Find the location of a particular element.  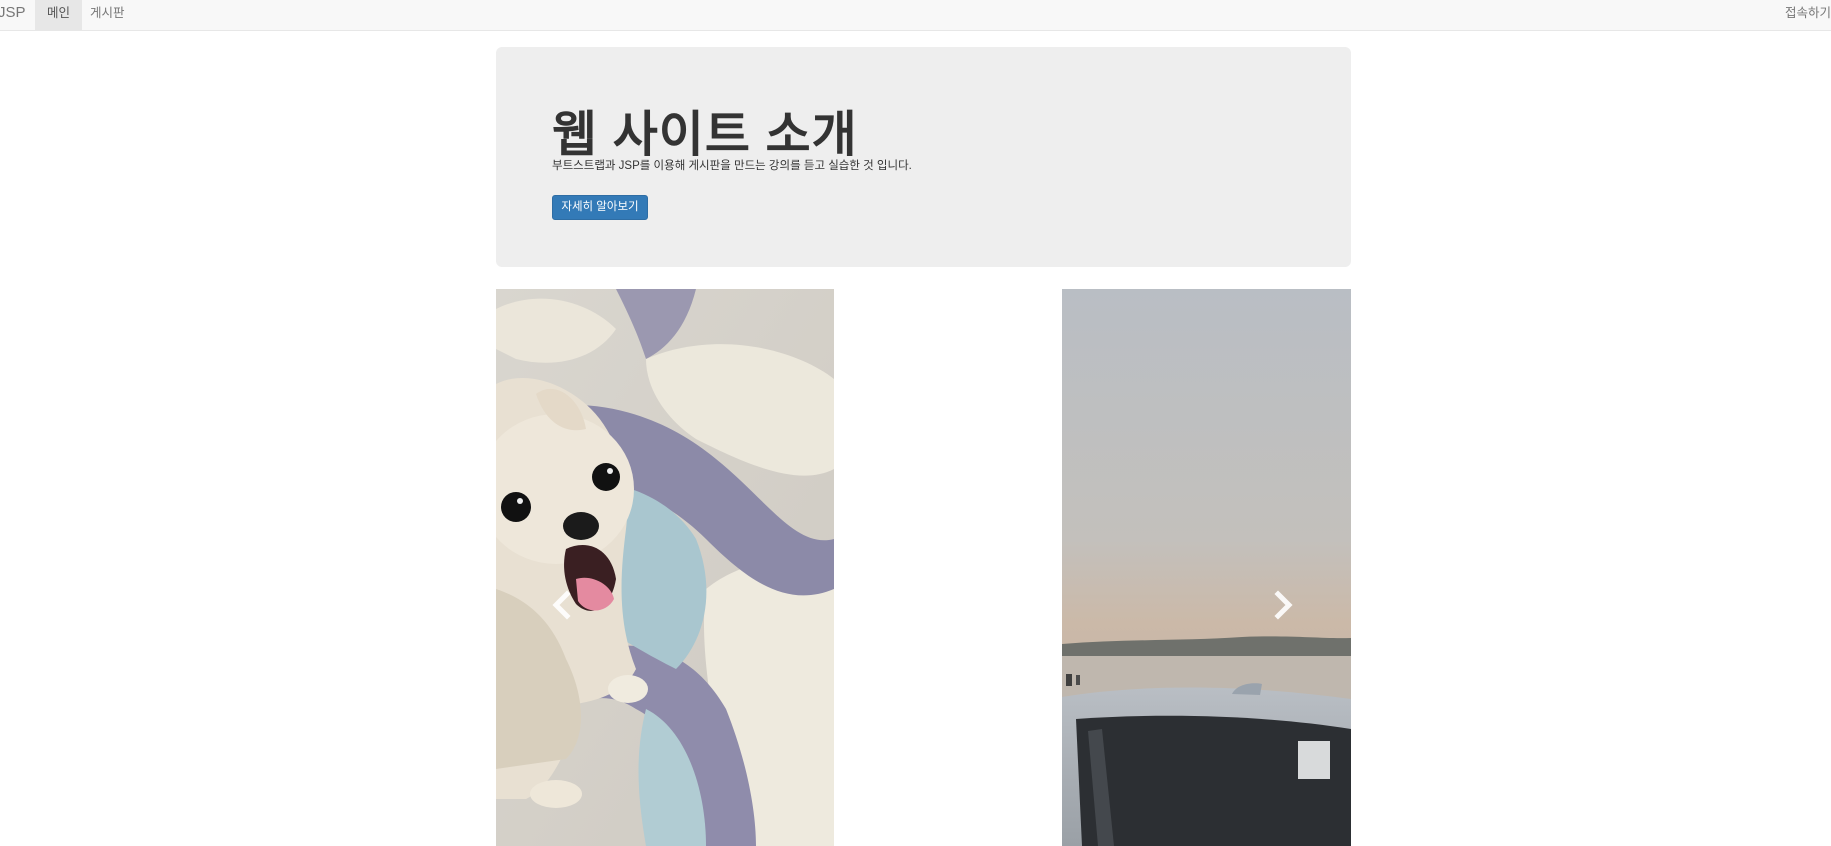

nav-item-main: 메인 is located at coordinates (59, 15).